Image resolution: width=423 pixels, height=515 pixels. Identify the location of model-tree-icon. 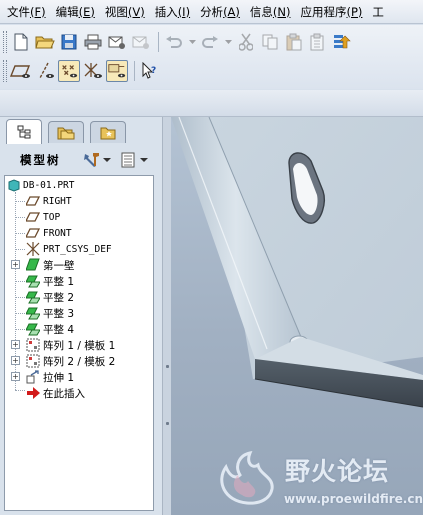
(24, 132).